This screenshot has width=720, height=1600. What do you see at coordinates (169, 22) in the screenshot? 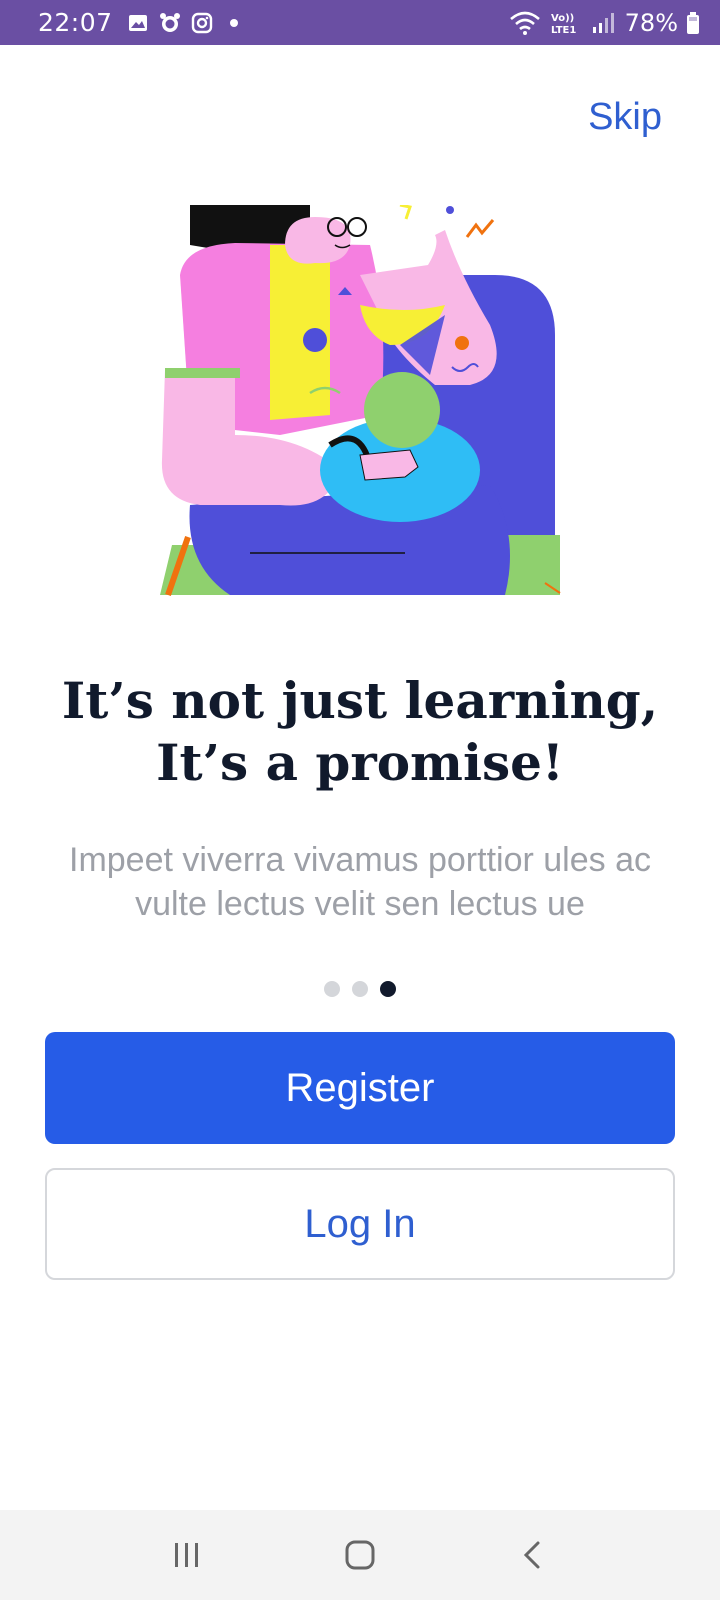
I see `alarm-icon` at bounding box center [169, 22].